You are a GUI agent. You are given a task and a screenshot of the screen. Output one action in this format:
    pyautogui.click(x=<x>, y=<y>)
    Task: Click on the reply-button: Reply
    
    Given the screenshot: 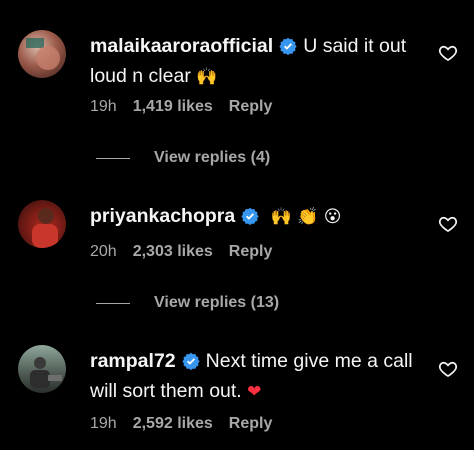 What is the action you would take?
    pyautogui.click(x=251, y=424)
    